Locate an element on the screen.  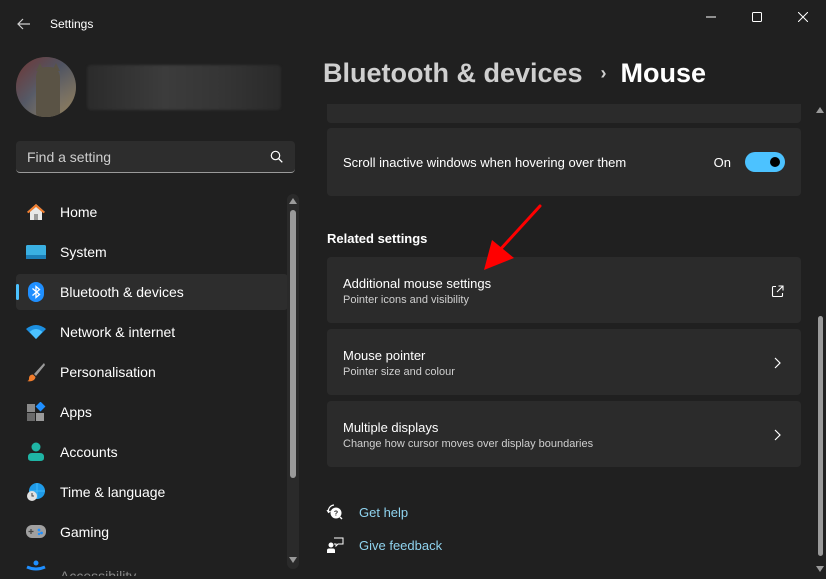
get-help-icon: ? is located at coordinates (335, 512).